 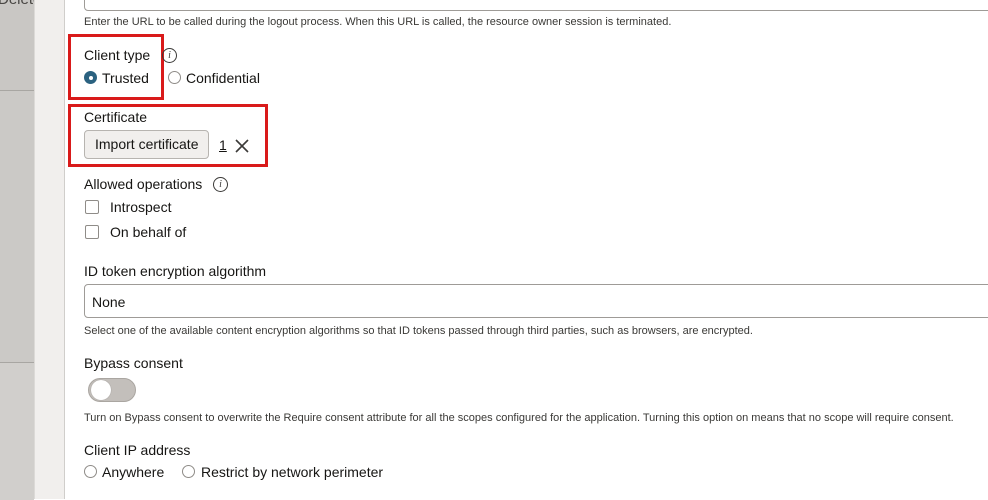 What do you see at coordinates (116, 117) in the screenshot?
I see `certificate-label: Certificate` at bounding box center [116, 117].